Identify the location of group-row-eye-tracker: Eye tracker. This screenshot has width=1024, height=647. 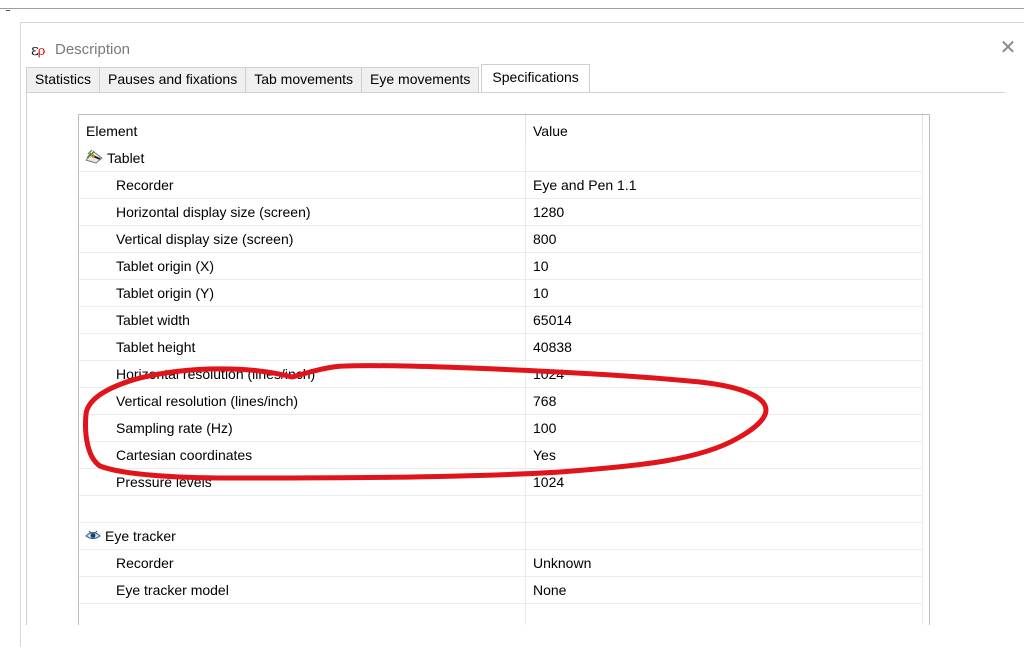
(504, 536).